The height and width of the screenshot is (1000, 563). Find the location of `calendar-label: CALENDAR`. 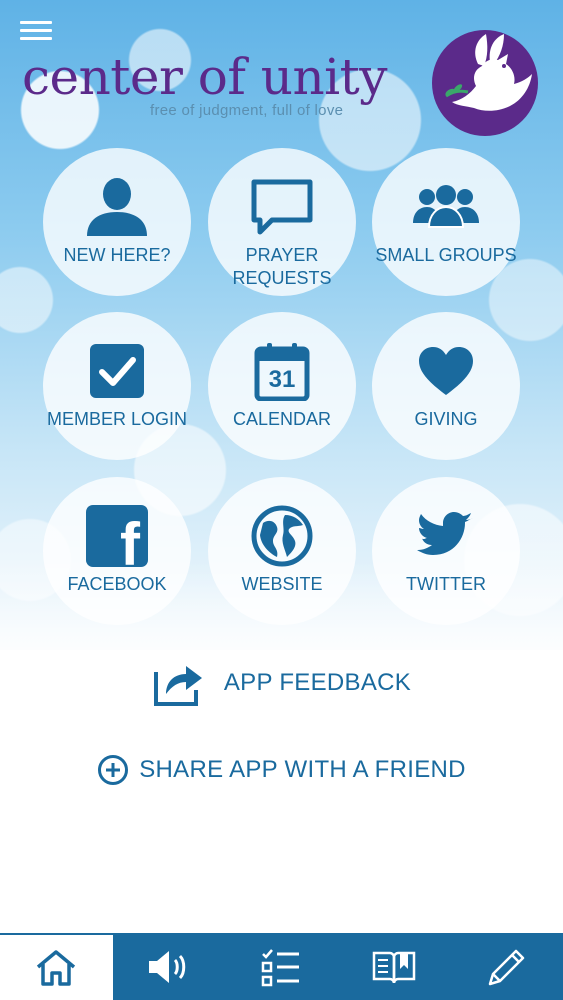

calendar-label: CALENDAR is located at coordinates (282, 419).